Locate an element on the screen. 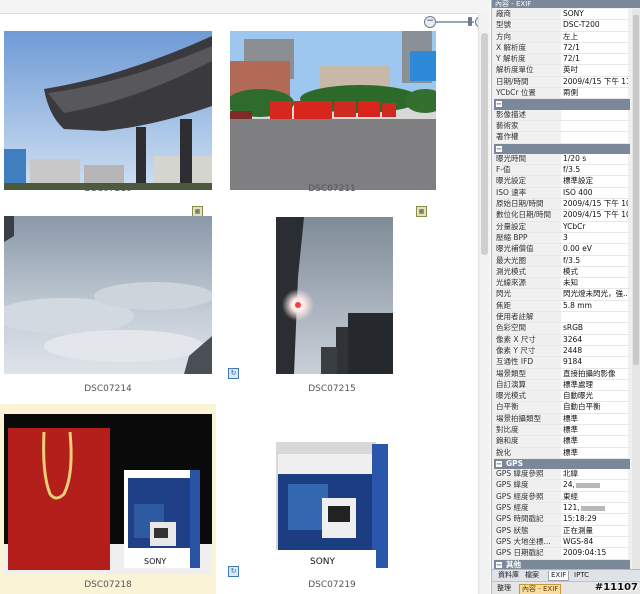  exif-row: 著作權 is located at coordinates (562, 138).